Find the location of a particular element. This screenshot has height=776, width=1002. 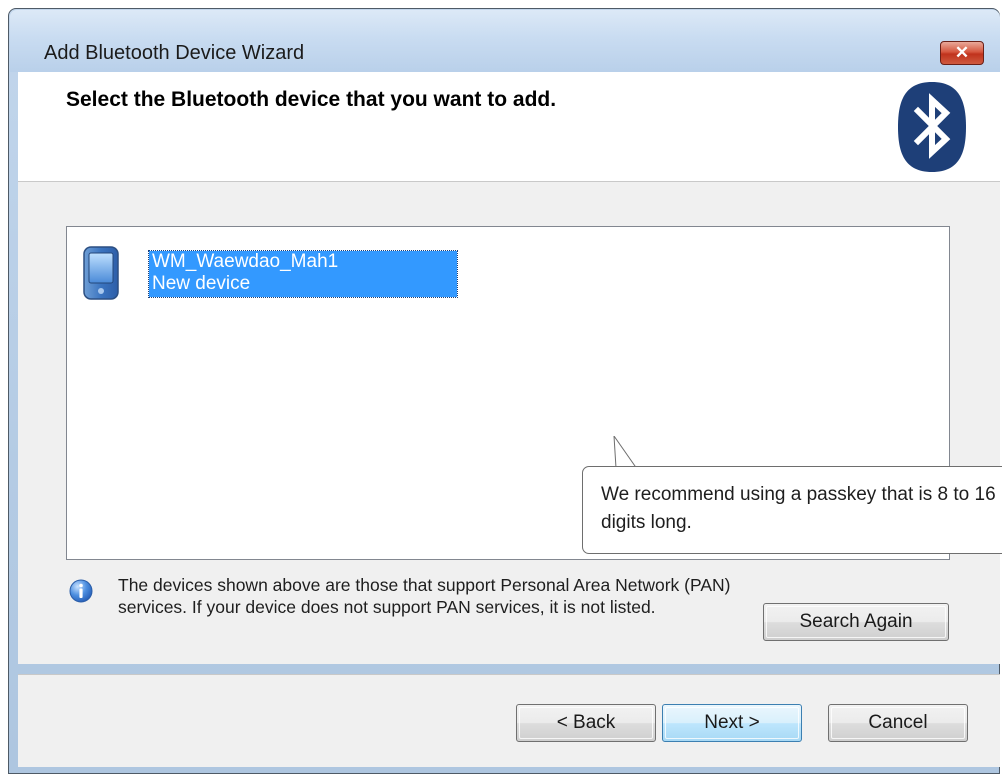

back-label: < Back is located at coordinates (586, 722).